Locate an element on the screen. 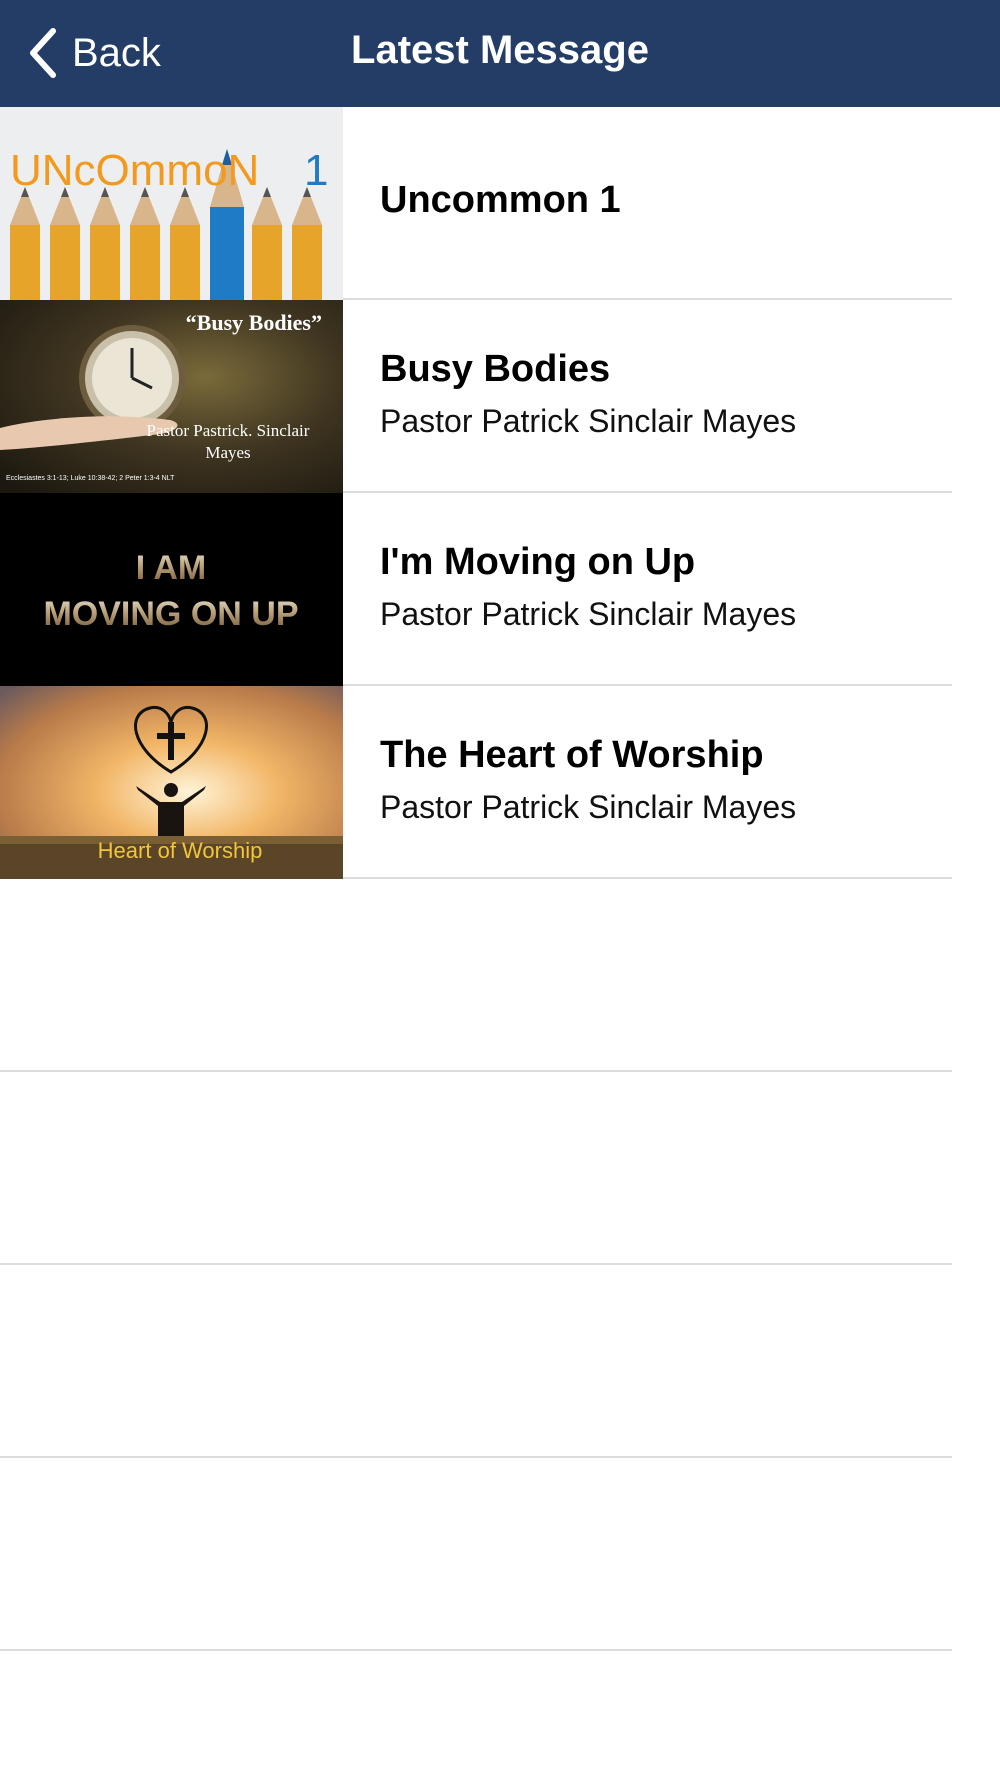 Image resolution: width=1000 pixels, height=1778 pixels. thumbnail-text: UNcOmmoN is located at coordinates (134, 170).